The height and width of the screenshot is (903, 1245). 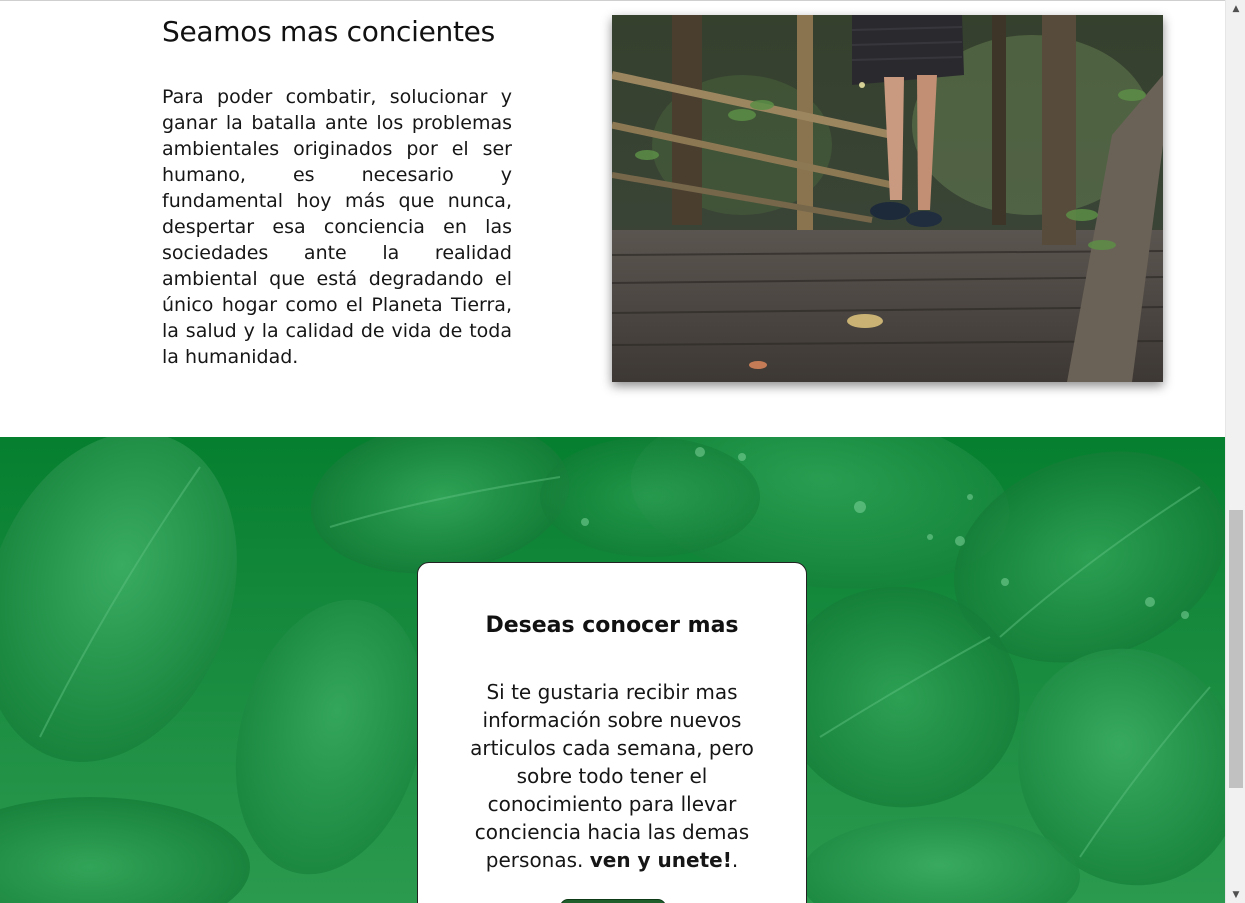 What do you see at coordinates (1235, 894) in the screenshot?
I see `triangle-down-icon: ▼` at bounding box center [1235, 894].